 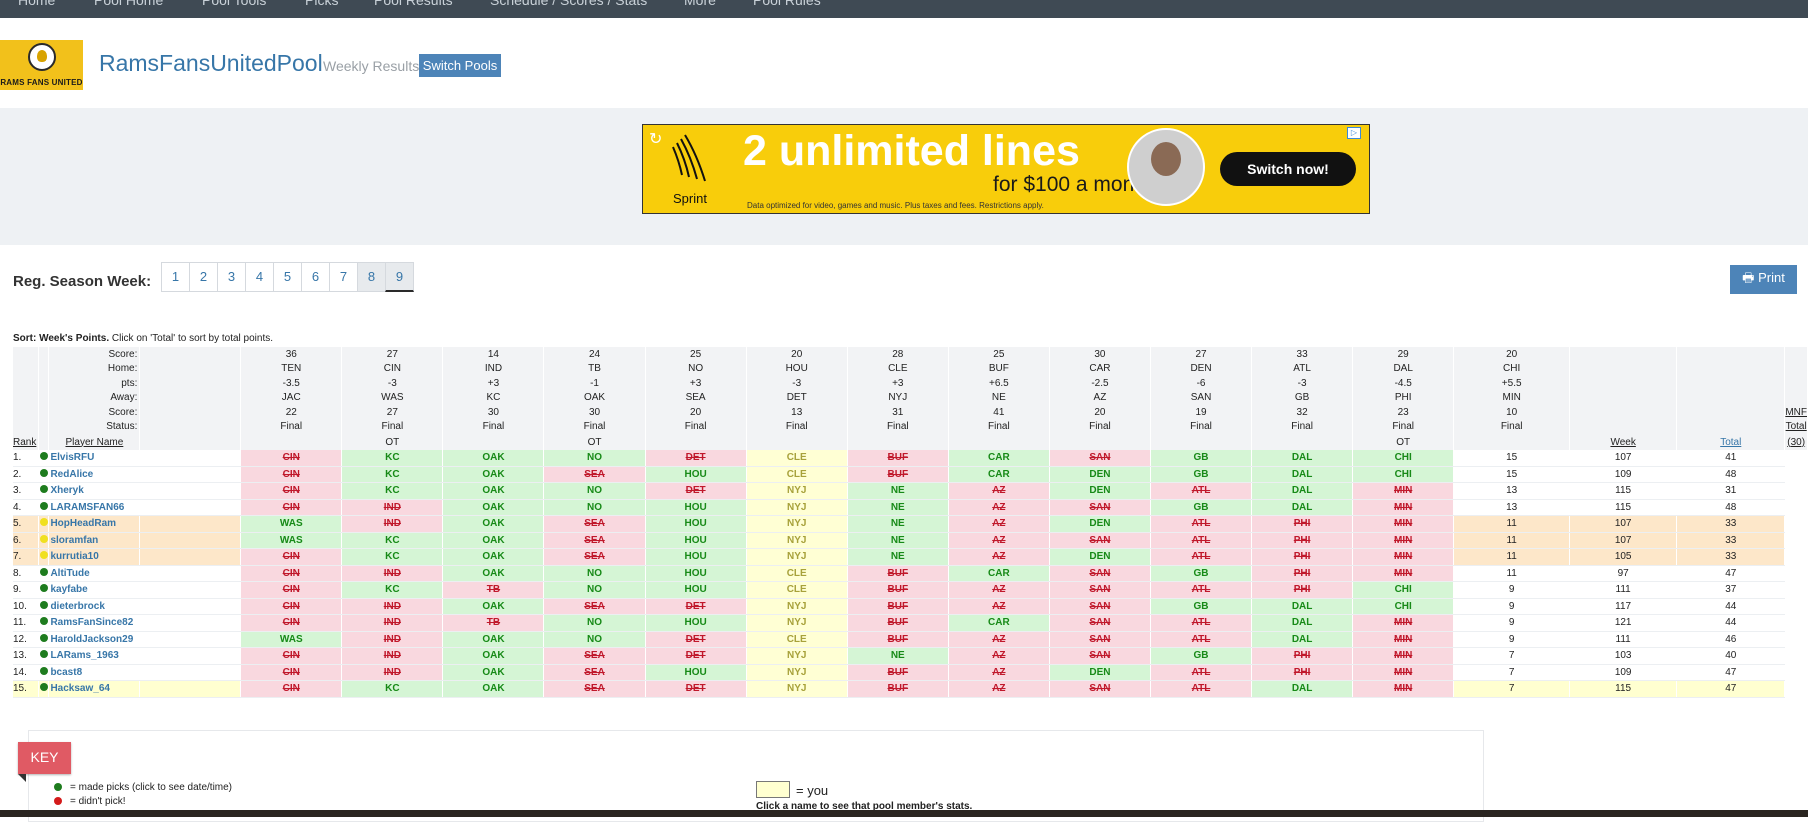 What do you see at coordinates (1731, 689) in the screenshot?
I see `mnf-total: 47` at bounding box center [1731, 689].